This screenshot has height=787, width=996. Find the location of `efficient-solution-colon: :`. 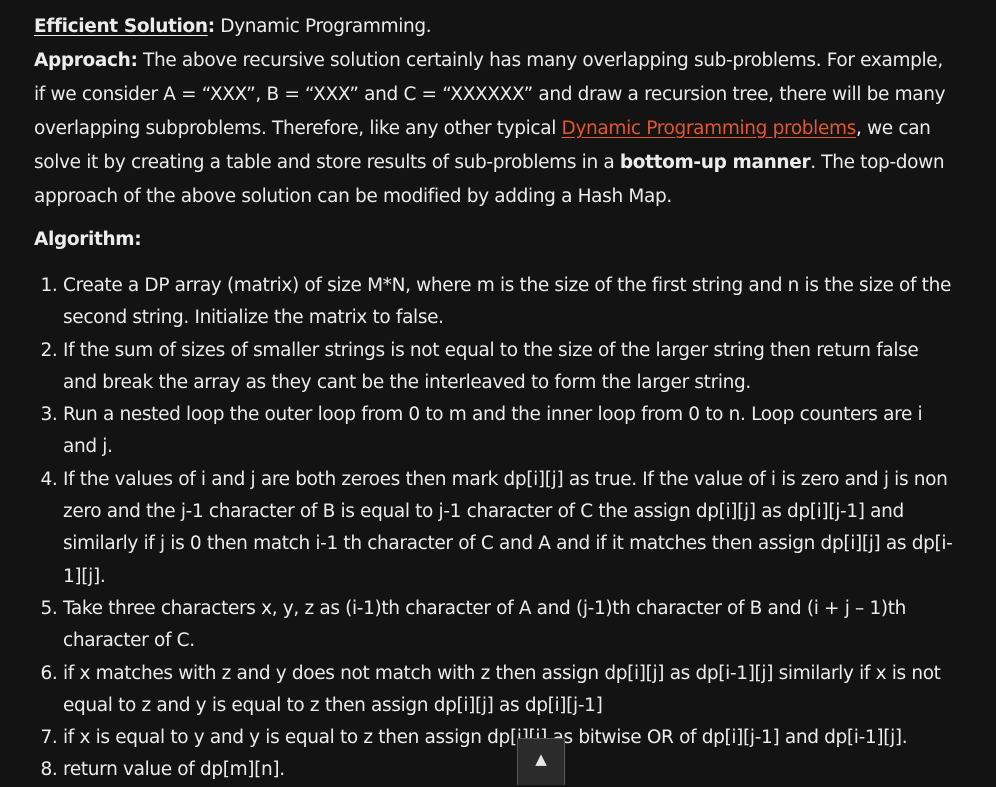

efficient-solution-colon: : is located at coordinates (211, 26).